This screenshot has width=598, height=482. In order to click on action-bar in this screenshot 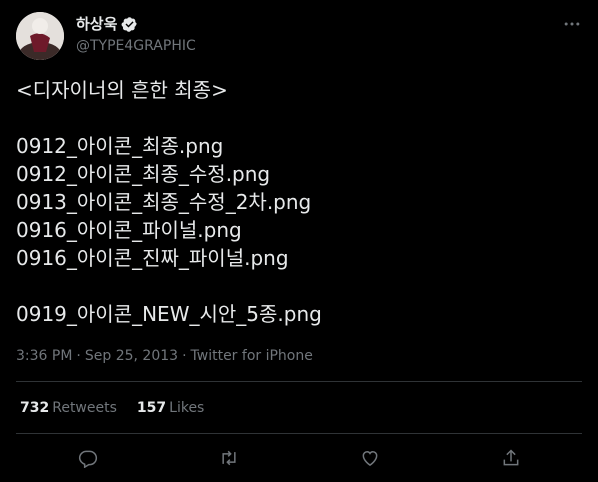, I will do `click(299, 458)`.